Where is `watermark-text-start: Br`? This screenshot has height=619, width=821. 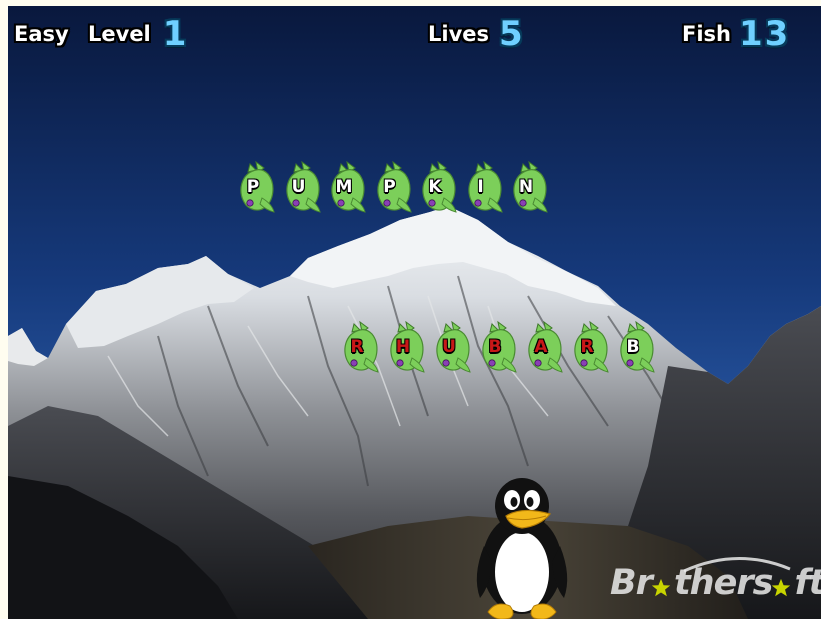 watermark-text-start: Br is located at coordinates (631, 583).